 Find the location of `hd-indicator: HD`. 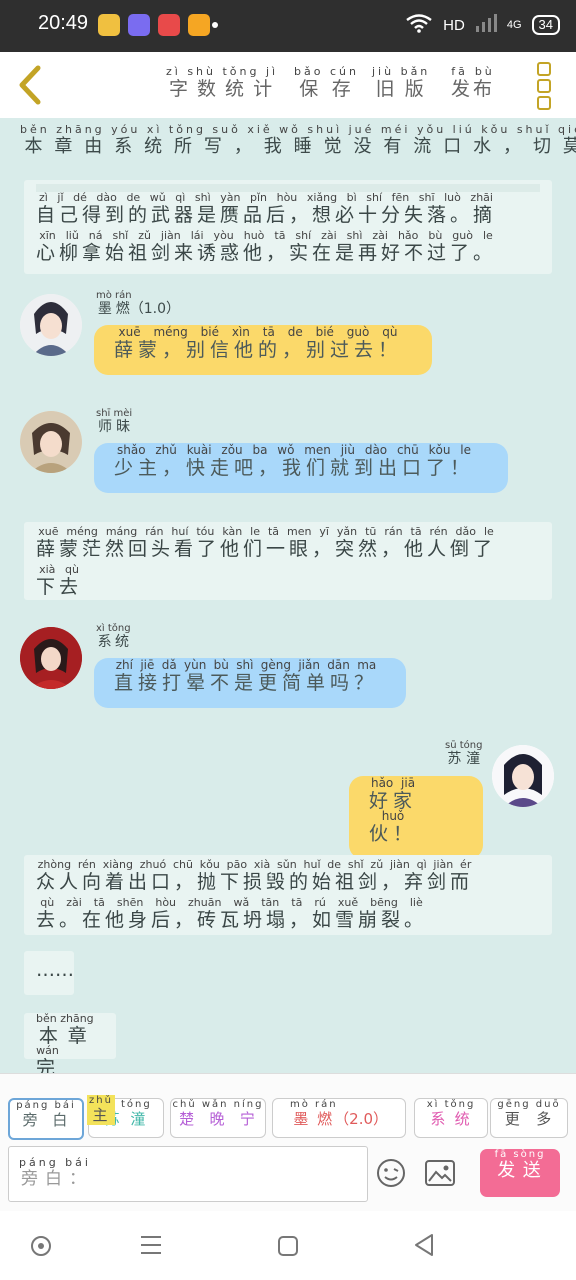

hd-indicator: HD is located at coordinates (454, 25).